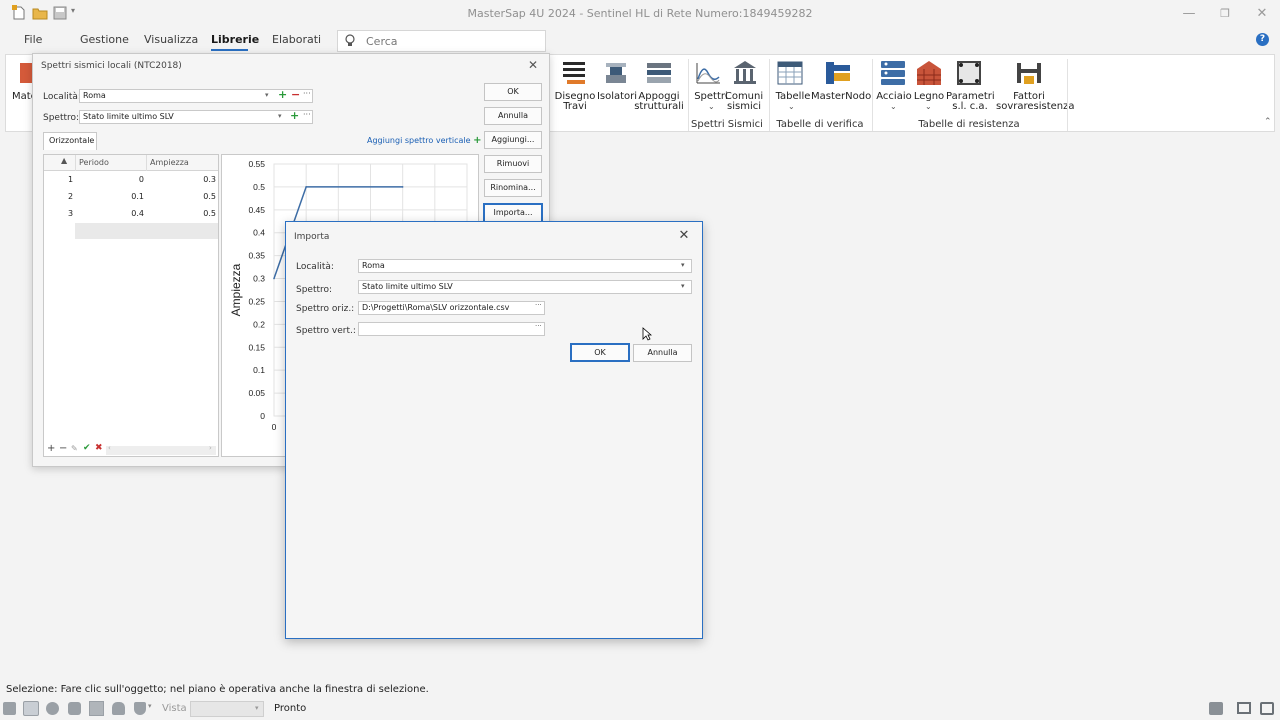 This screenshot has height=720, width=1280. I want to click on localita-select: Roma ▾ + − ···, so click(196, 95).